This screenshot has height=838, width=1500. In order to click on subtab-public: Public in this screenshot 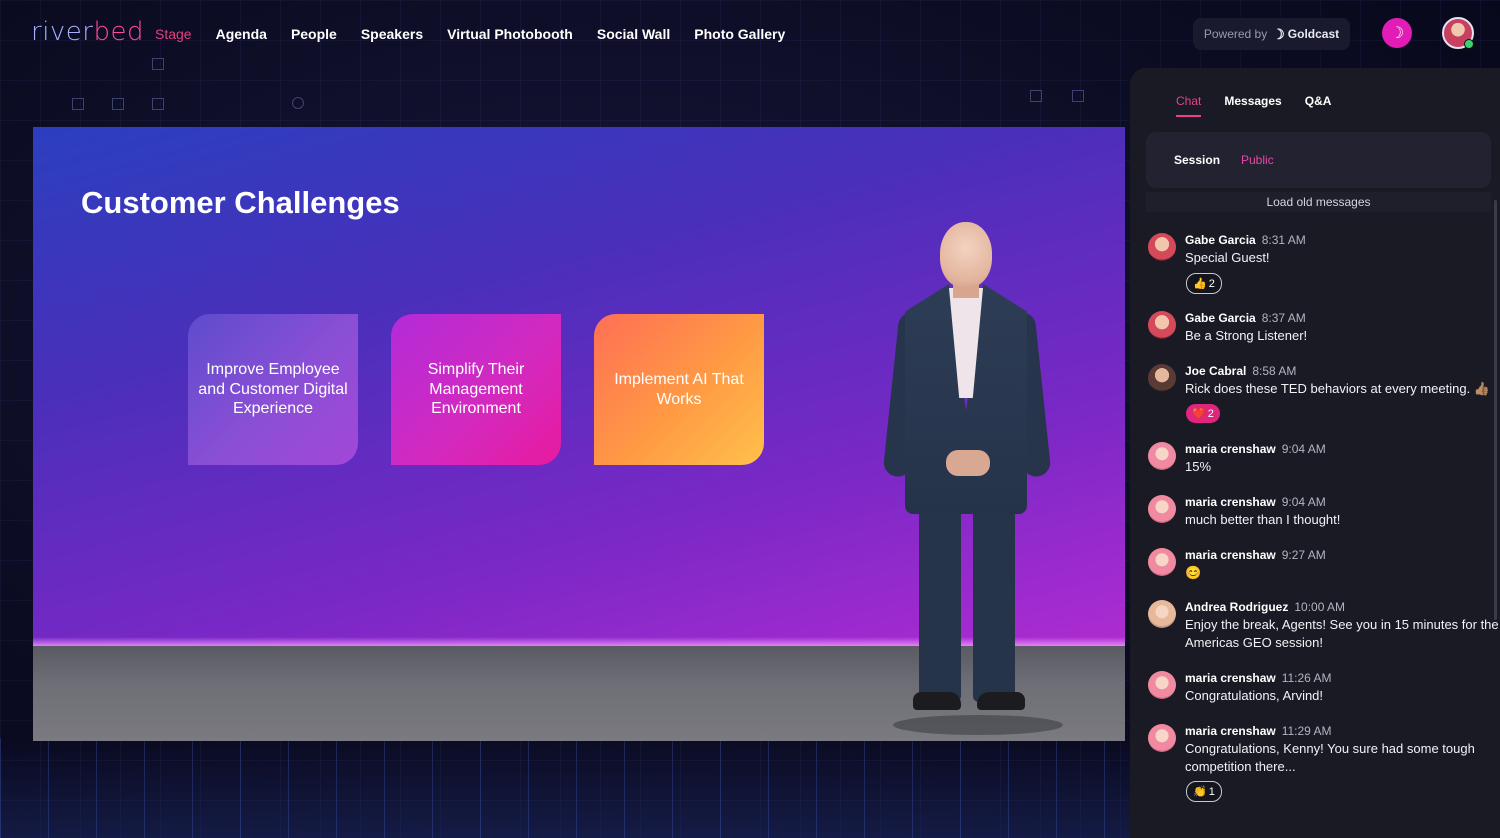, I will do `click(1257, 160)`.